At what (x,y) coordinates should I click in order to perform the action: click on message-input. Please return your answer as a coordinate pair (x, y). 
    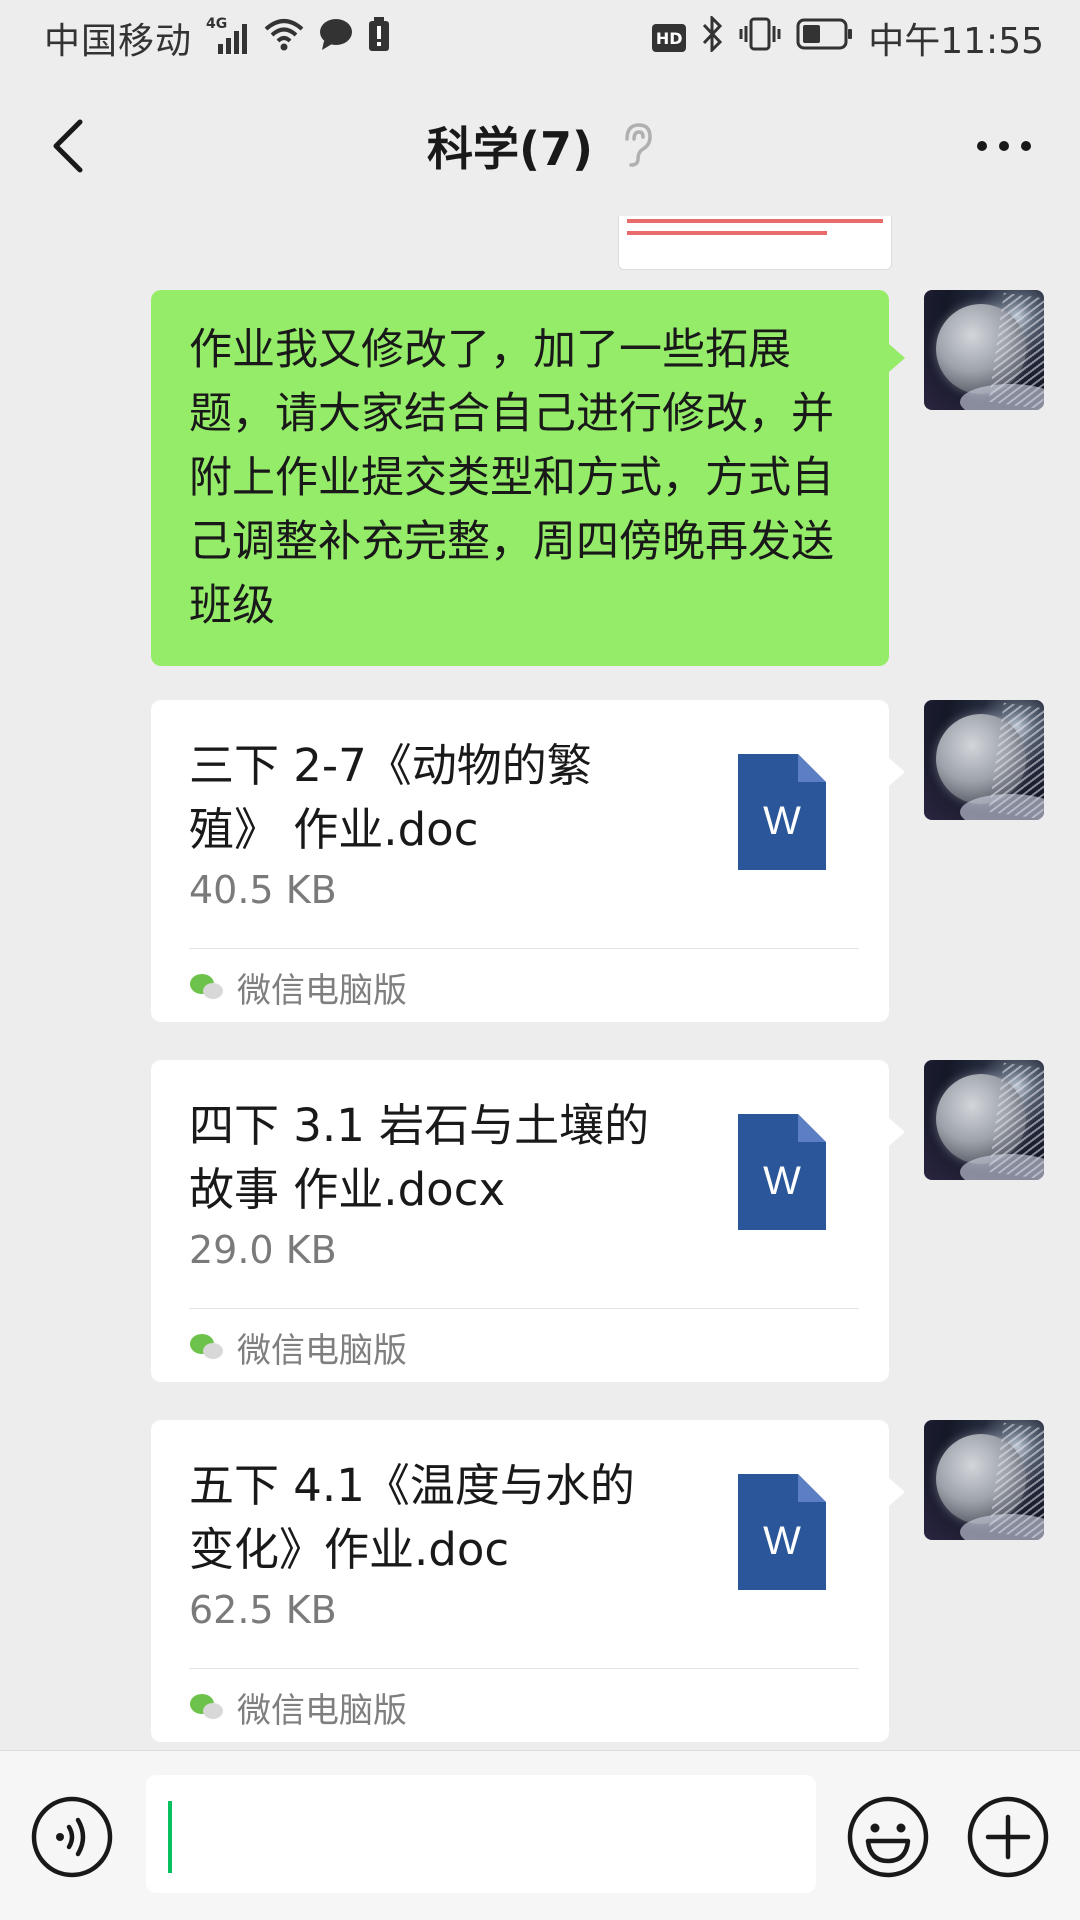
    Looking at the image, I should click on (481, 1834).